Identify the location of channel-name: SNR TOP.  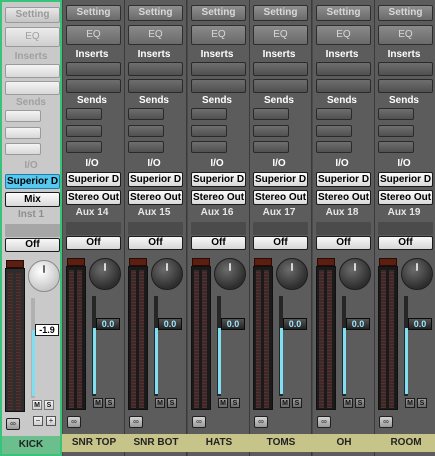
(94, 443).